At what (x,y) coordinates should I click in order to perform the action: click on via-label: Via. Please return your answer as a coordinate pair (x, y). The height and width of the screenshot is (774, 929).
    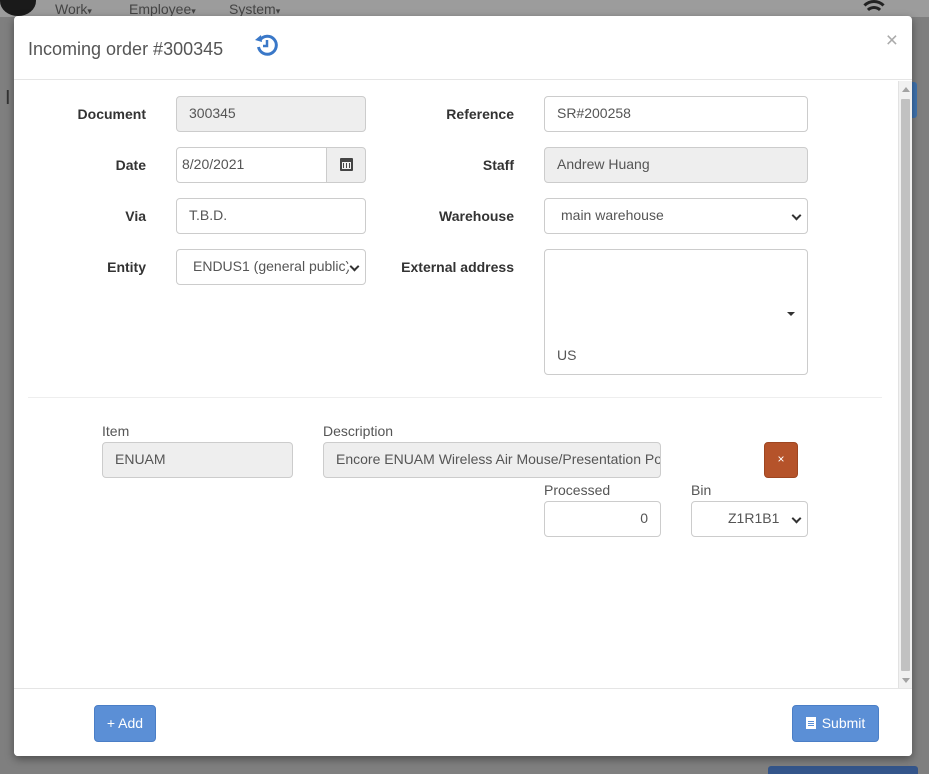
    Looking at the image, I should click on (135, 216).